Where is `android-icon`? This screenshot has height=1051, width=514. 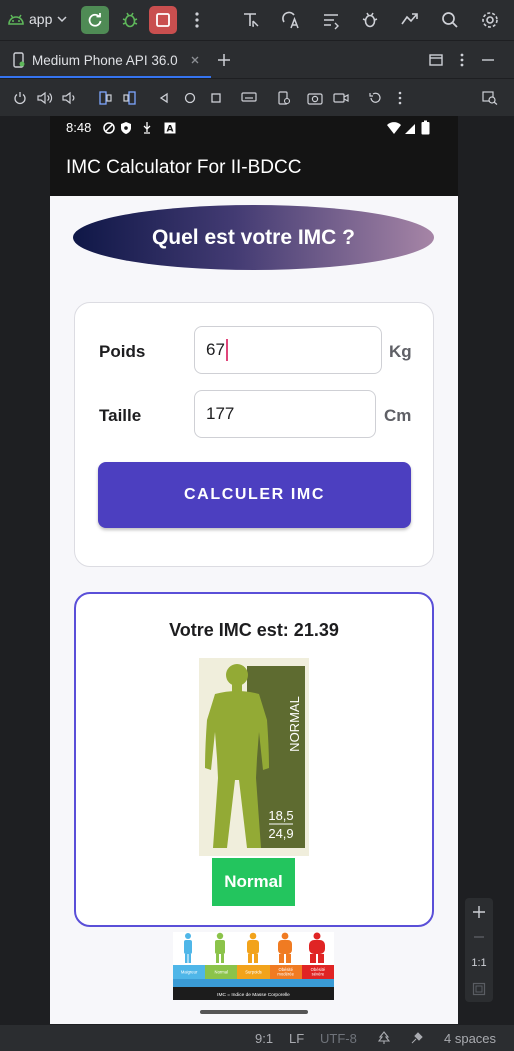 android-icon is located at coordinates (16, 19).